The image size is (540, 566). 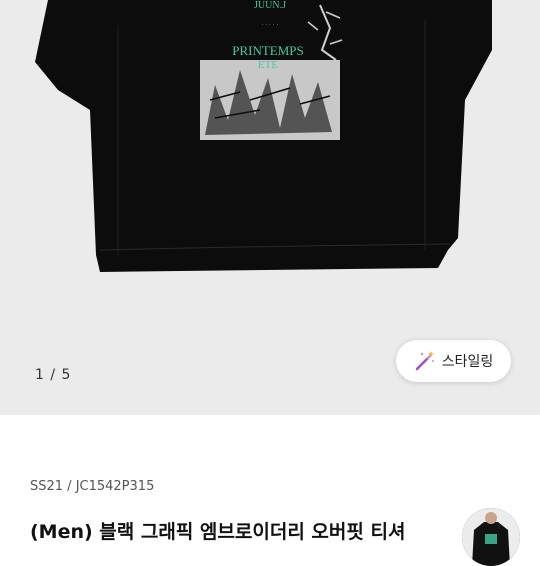 I want to click on magic-wand-icon, so click(x=425, y=361).